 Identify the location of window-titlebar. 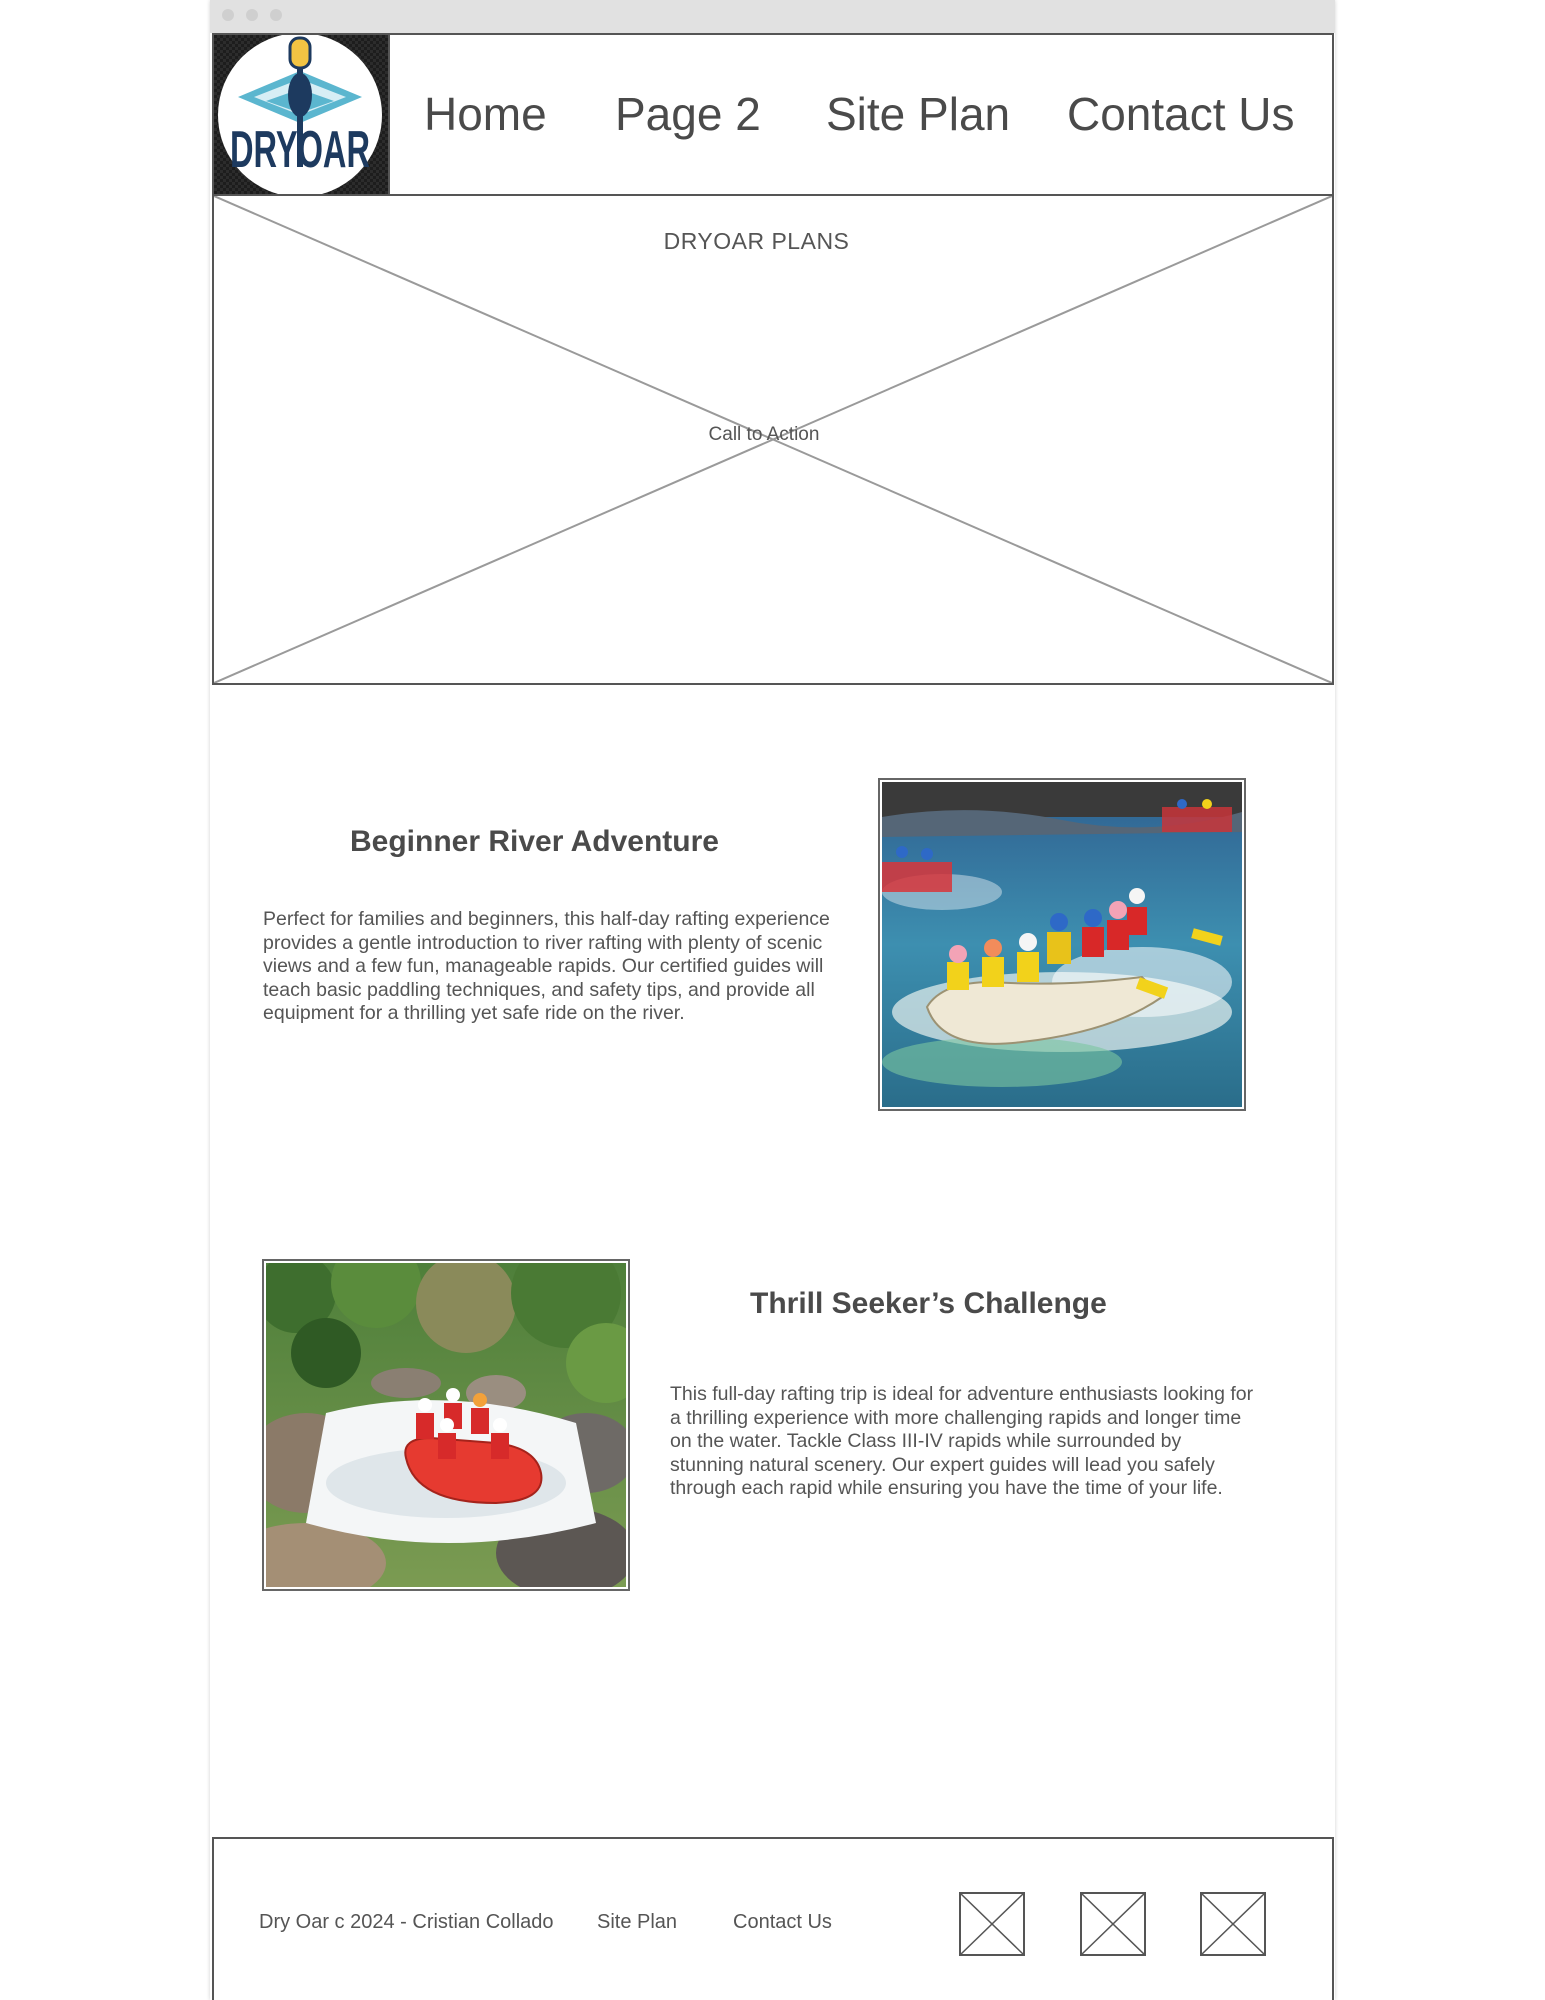
(772, 16).